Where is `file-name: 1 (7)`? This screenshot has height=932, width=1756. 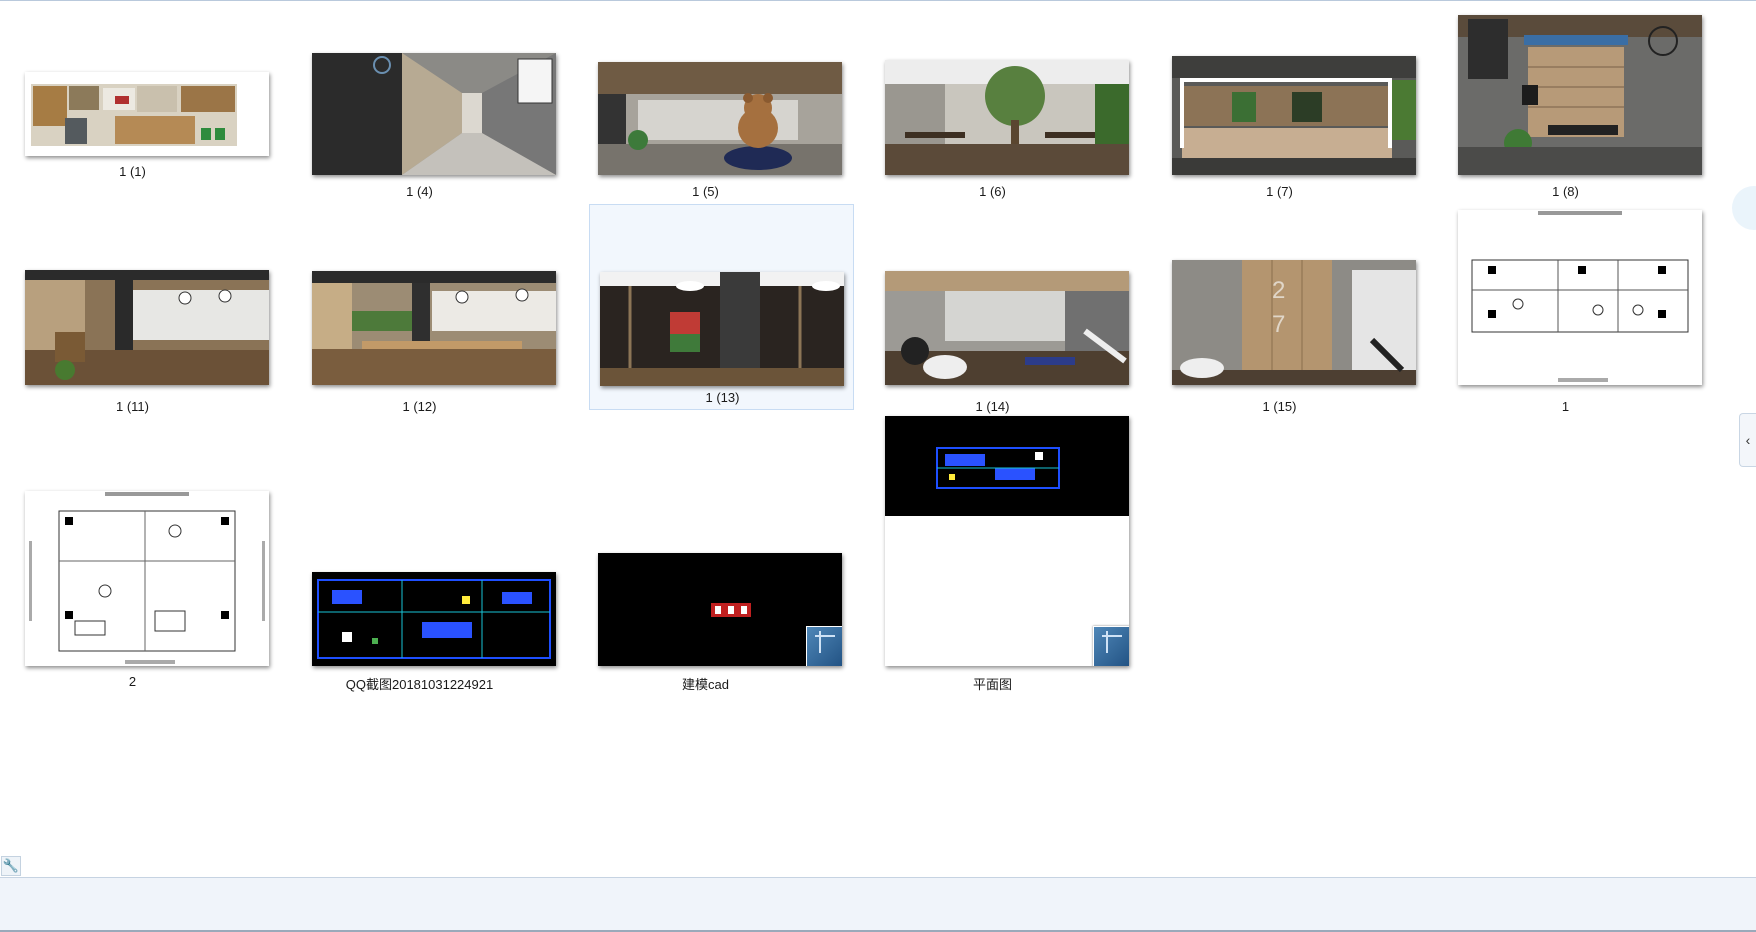 file-name: 1 (7) is located at coordinates (1279, 191).